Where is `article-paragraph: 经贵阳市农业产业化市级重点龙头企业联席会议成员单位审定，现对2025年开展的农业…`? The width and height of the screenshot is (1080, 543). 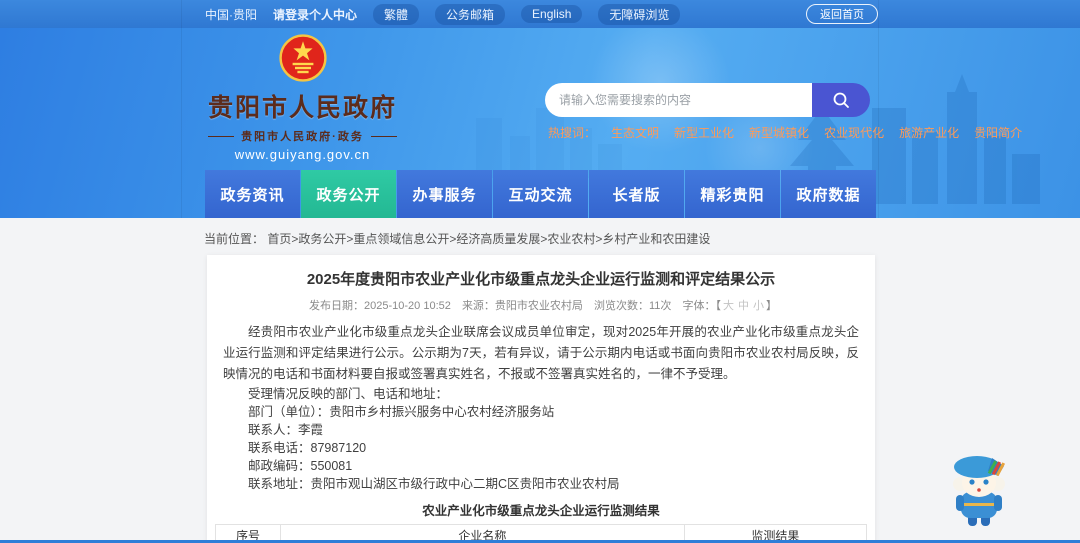
article-paragraph: 经贵阳市农业产业化市级重点龙头企业联席会议成员单位审定，现对2025年开展的农业… is located at coordinates (541, 353).